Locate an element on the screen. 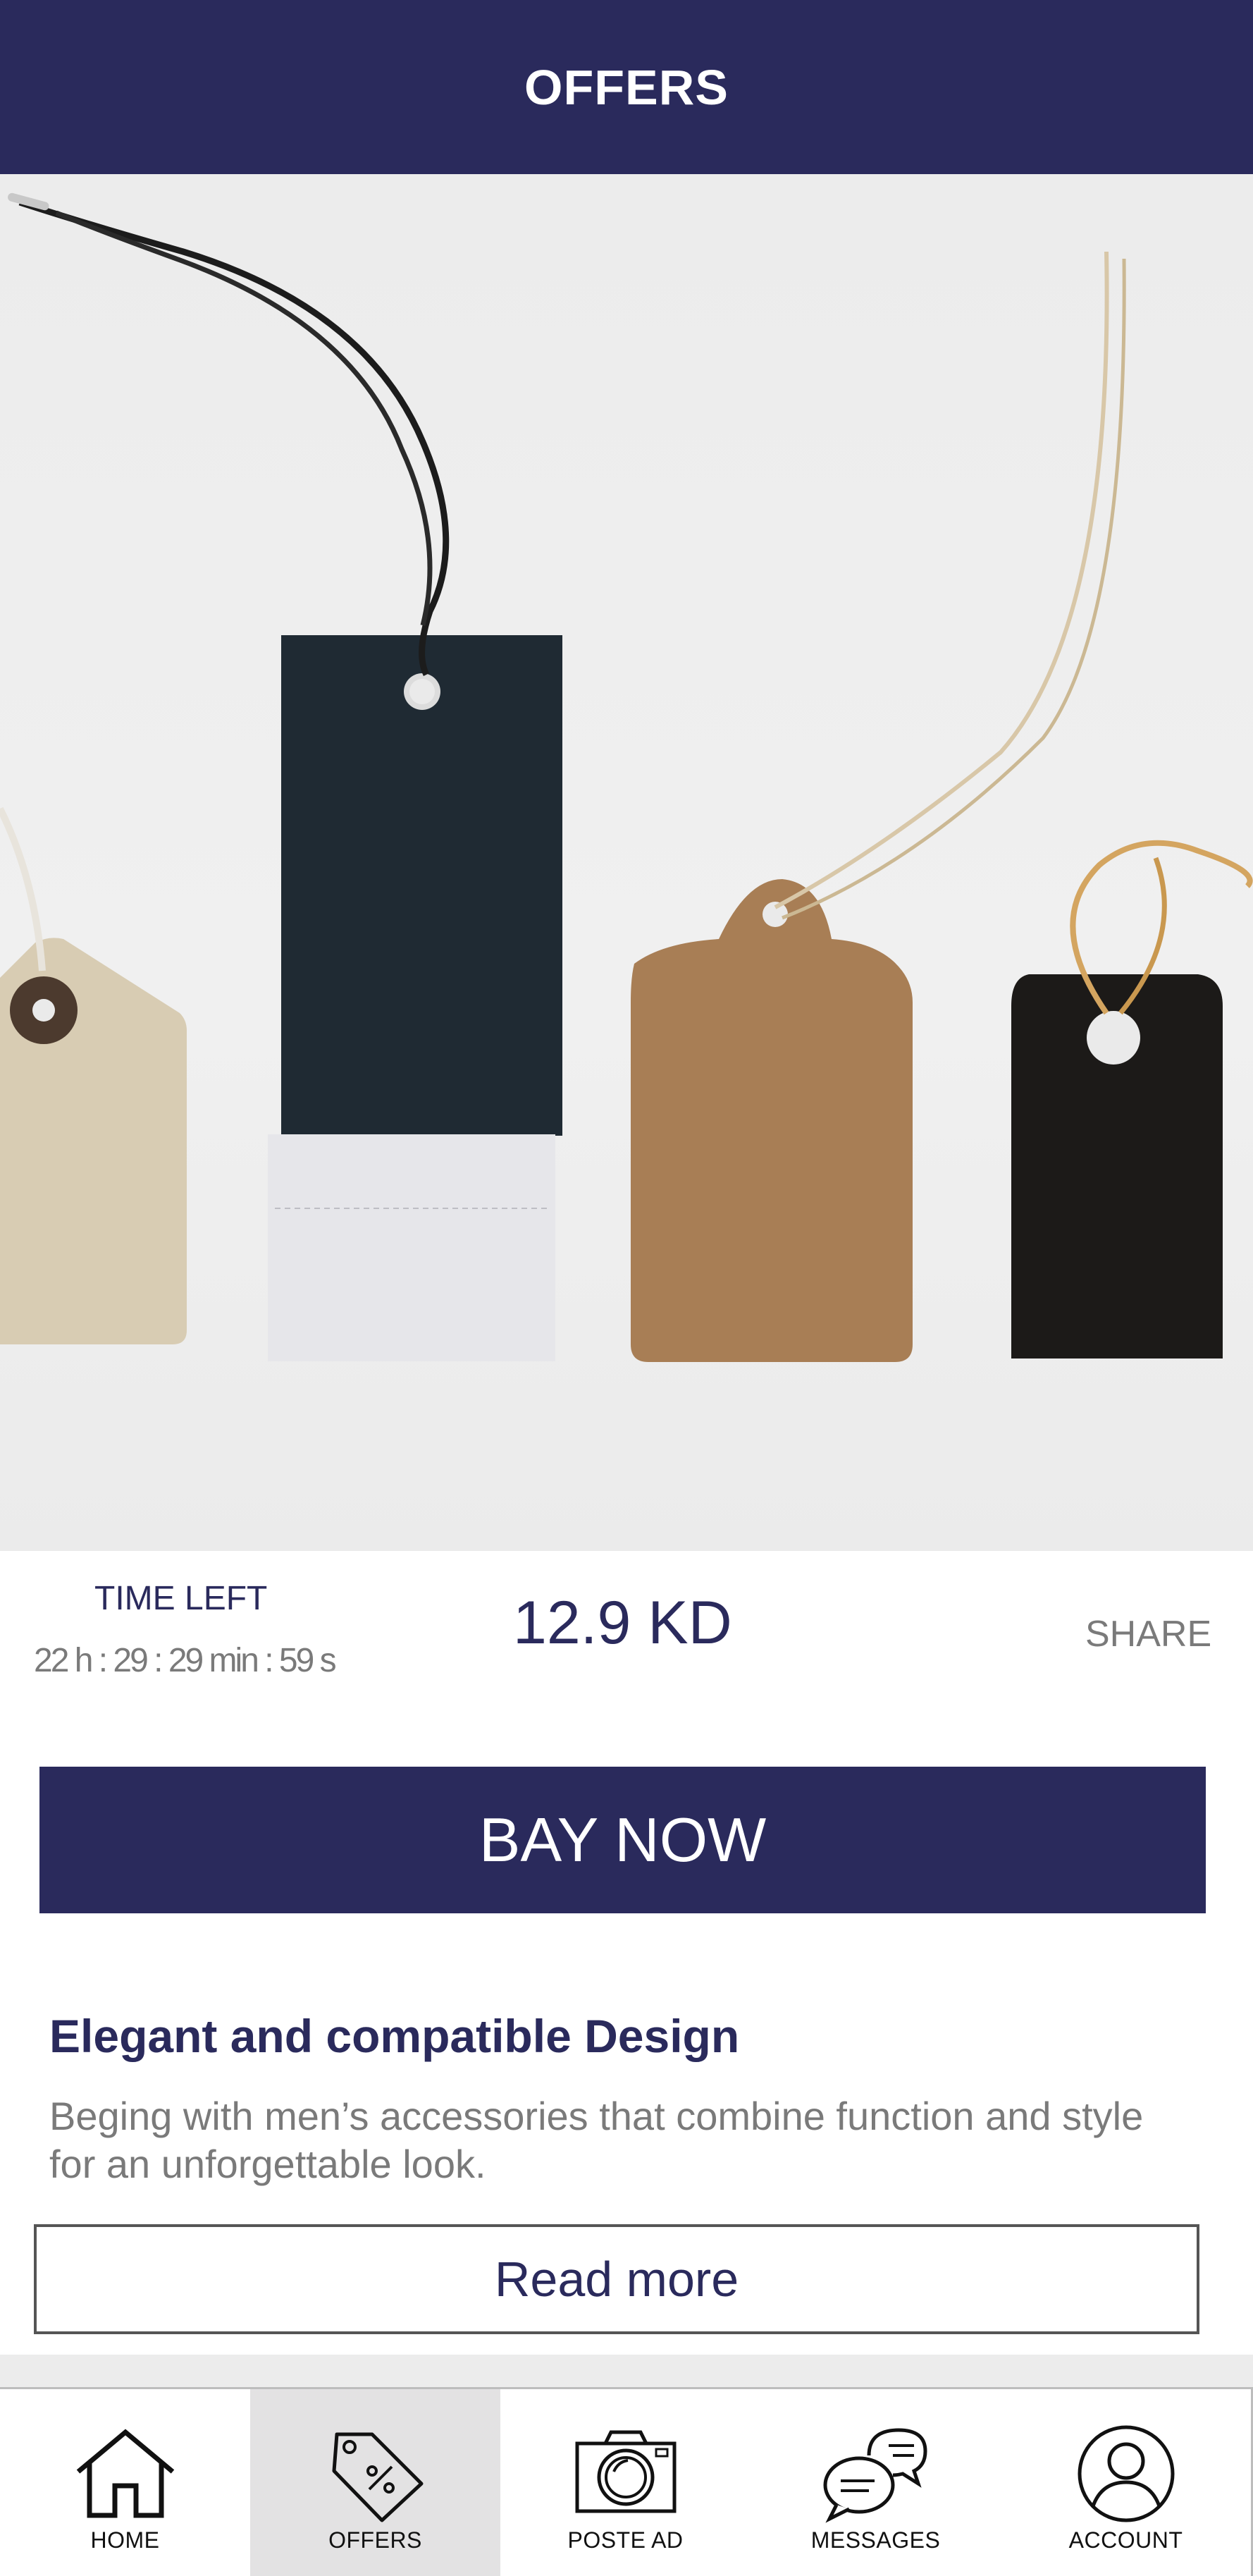  camera-icon is located at coordinates (625, 2473).